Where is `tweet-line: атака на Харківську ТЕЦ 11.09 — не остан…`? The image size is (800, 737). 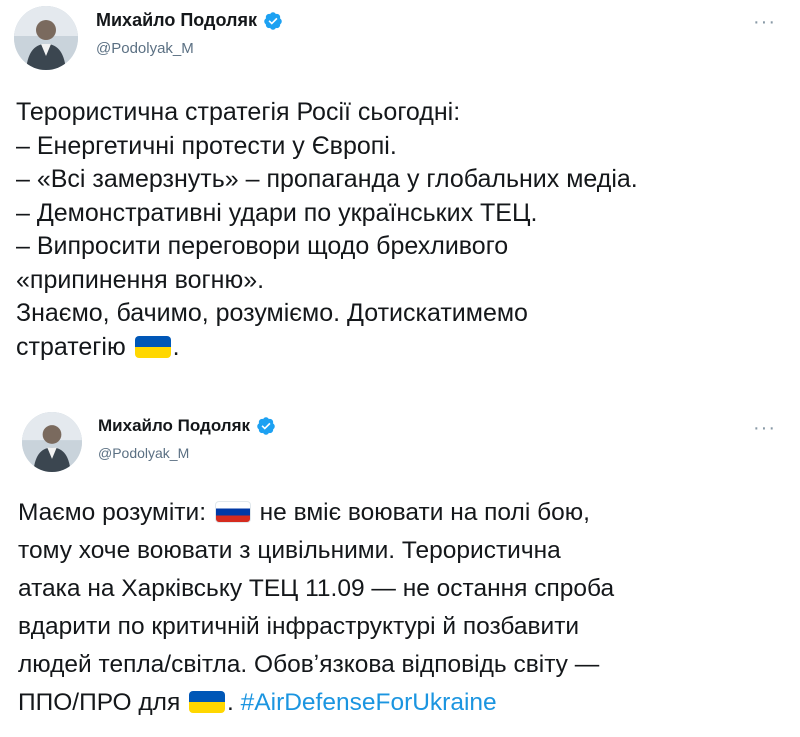 tweet-line: атака на Харківську ТЕЦ 11.09 — не остан… is located at coordinates (316, 588).